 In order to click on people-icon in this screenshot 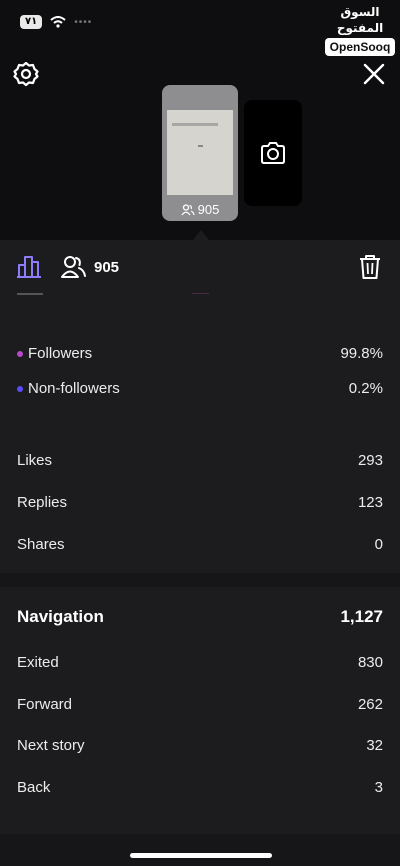, I will do `click(73, 267)`.